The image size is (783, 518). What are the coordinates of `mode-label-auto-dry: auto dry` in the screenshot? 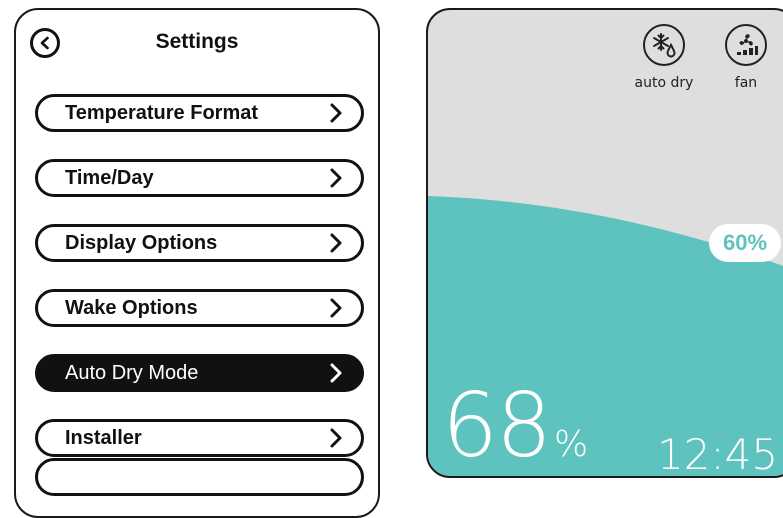 It's located at (664, 83).